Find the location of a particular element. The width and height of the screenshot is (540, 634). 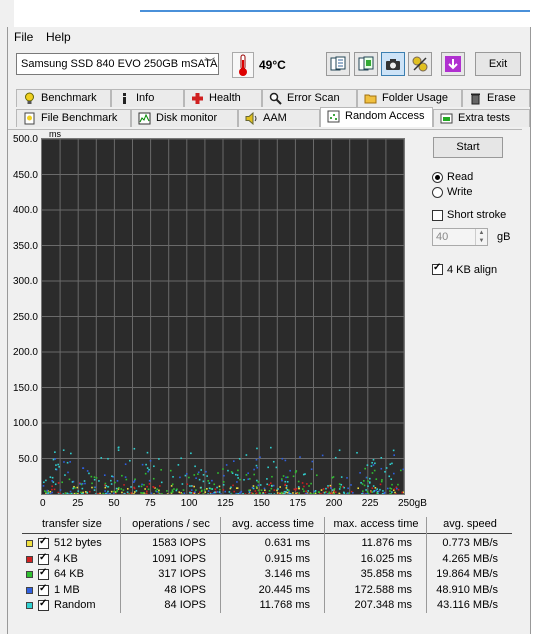

column-header: avg. access time is located at coordinates (273, 524).